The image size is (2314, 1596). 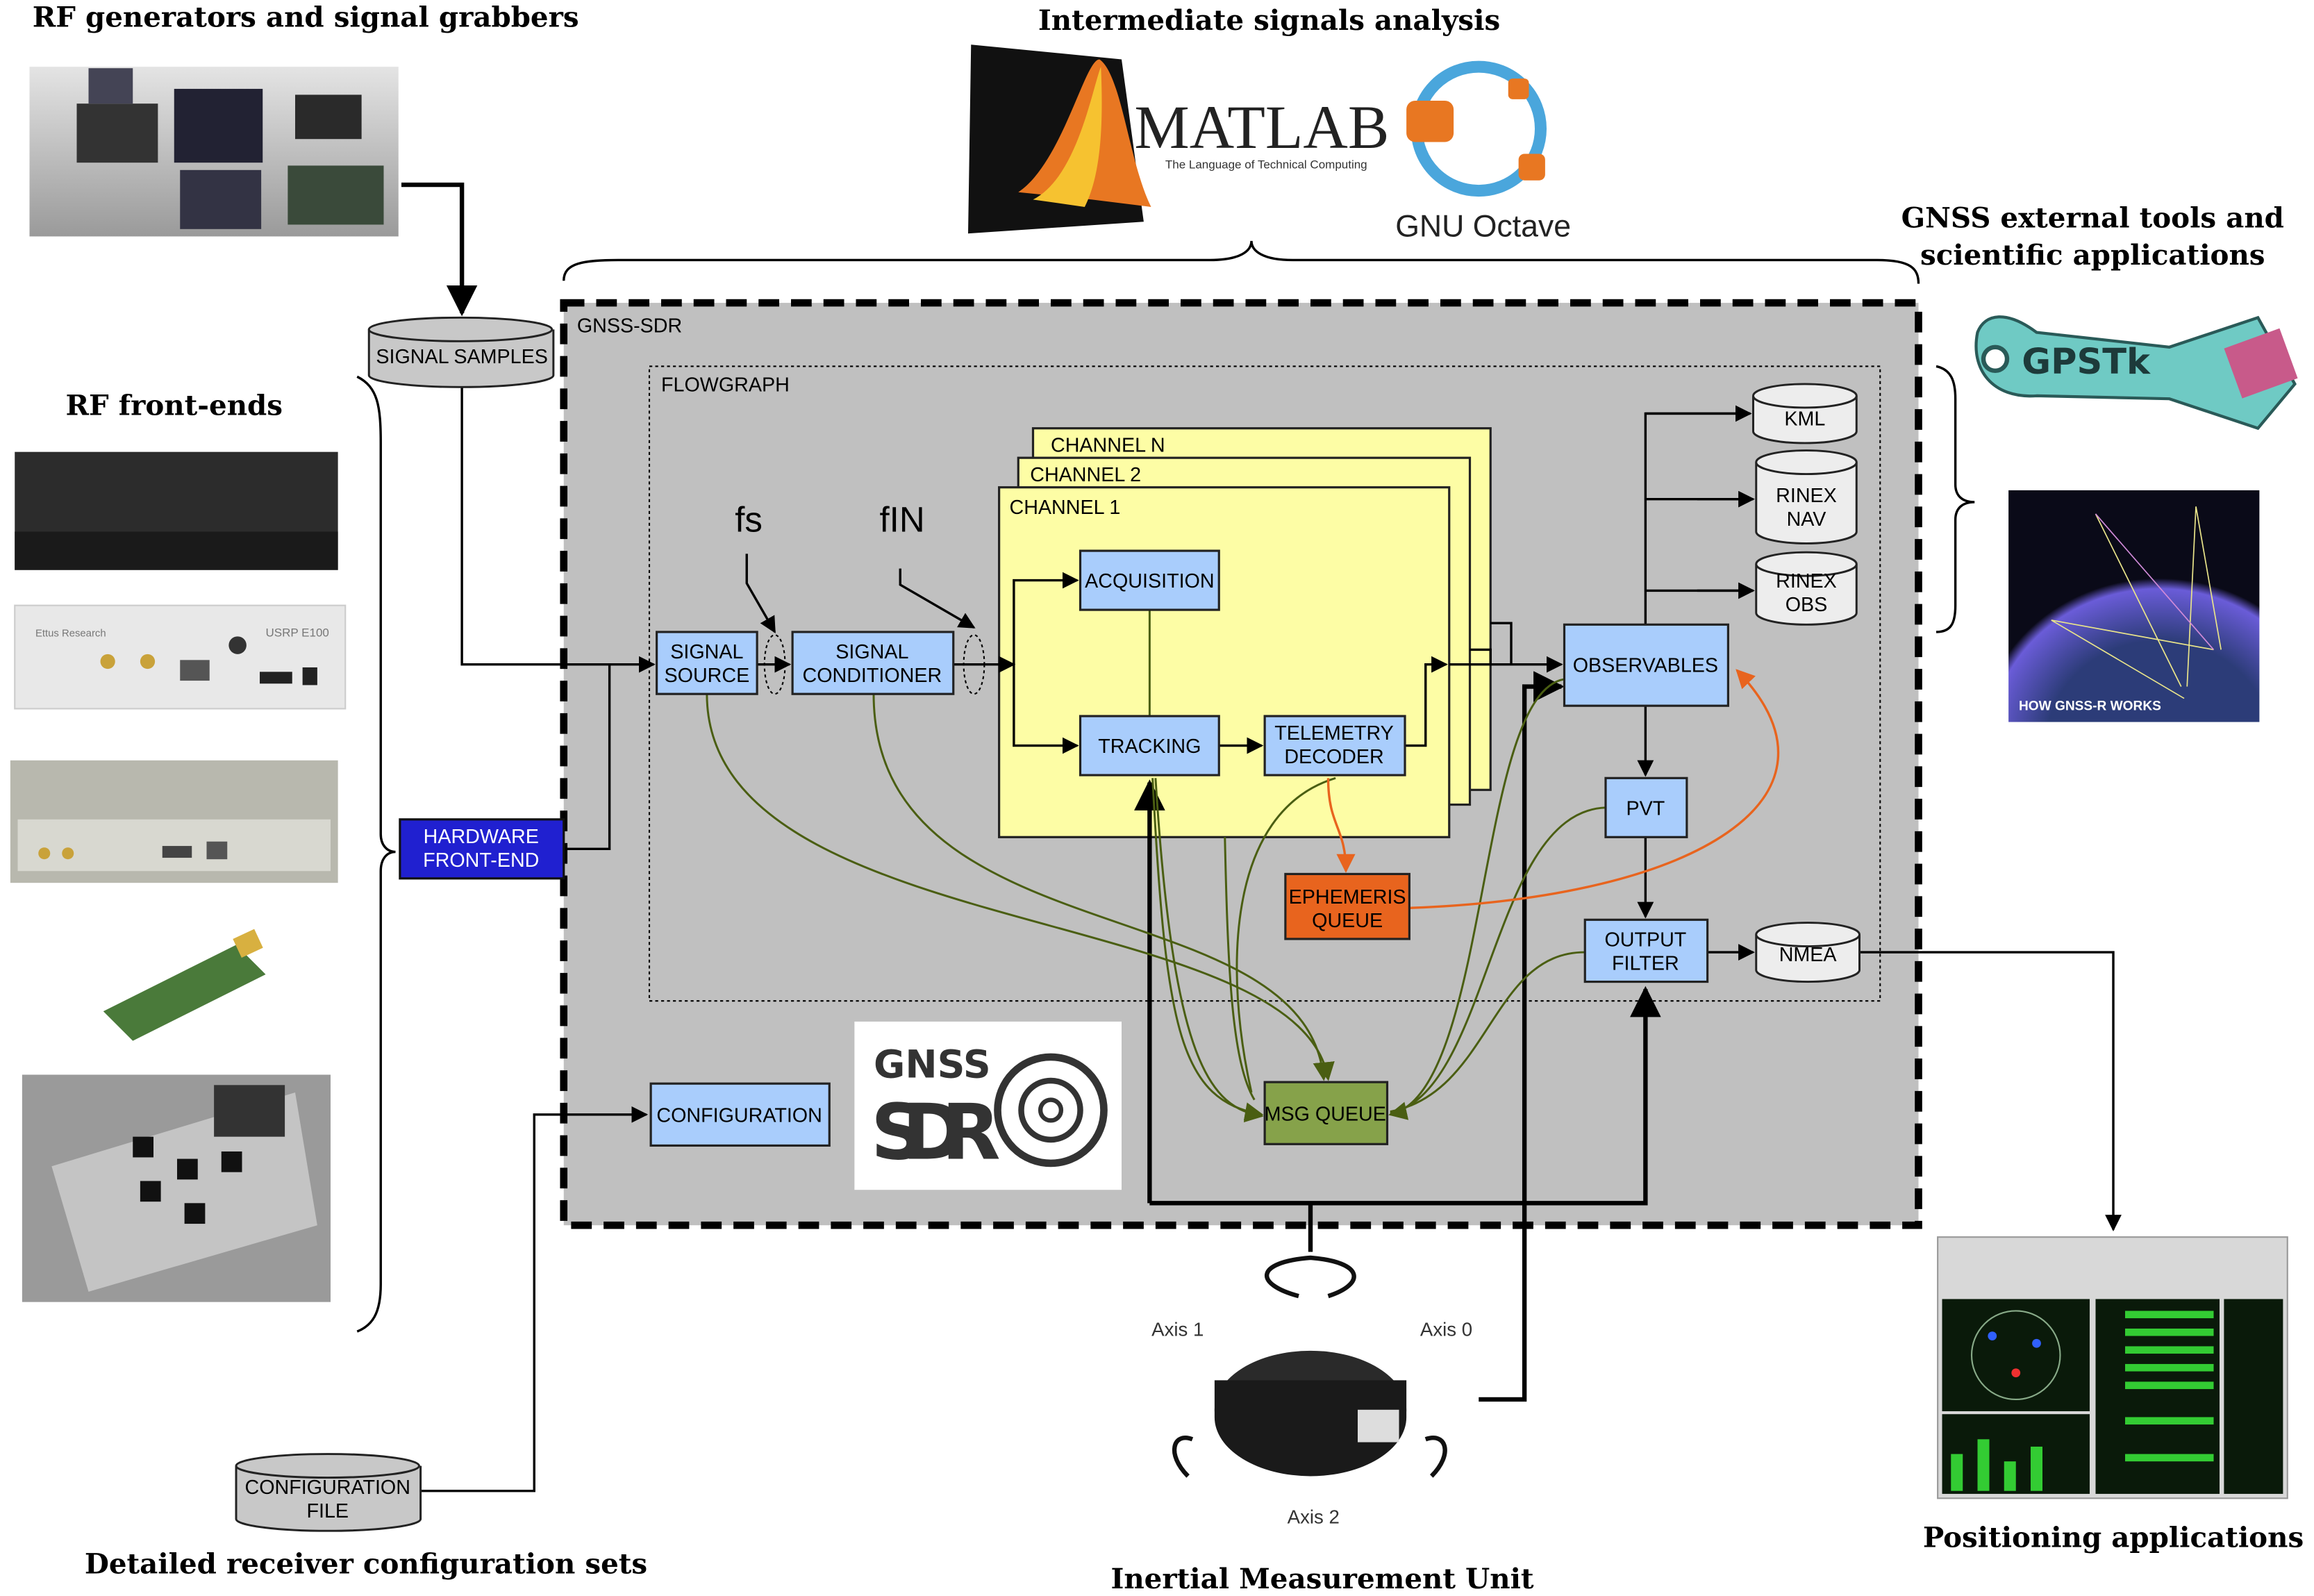 What do you see at coordinates (174, 405) in the screenshot?
I see `heading-rf-frontends: RF front-ends` at bounding box center [174, 405].